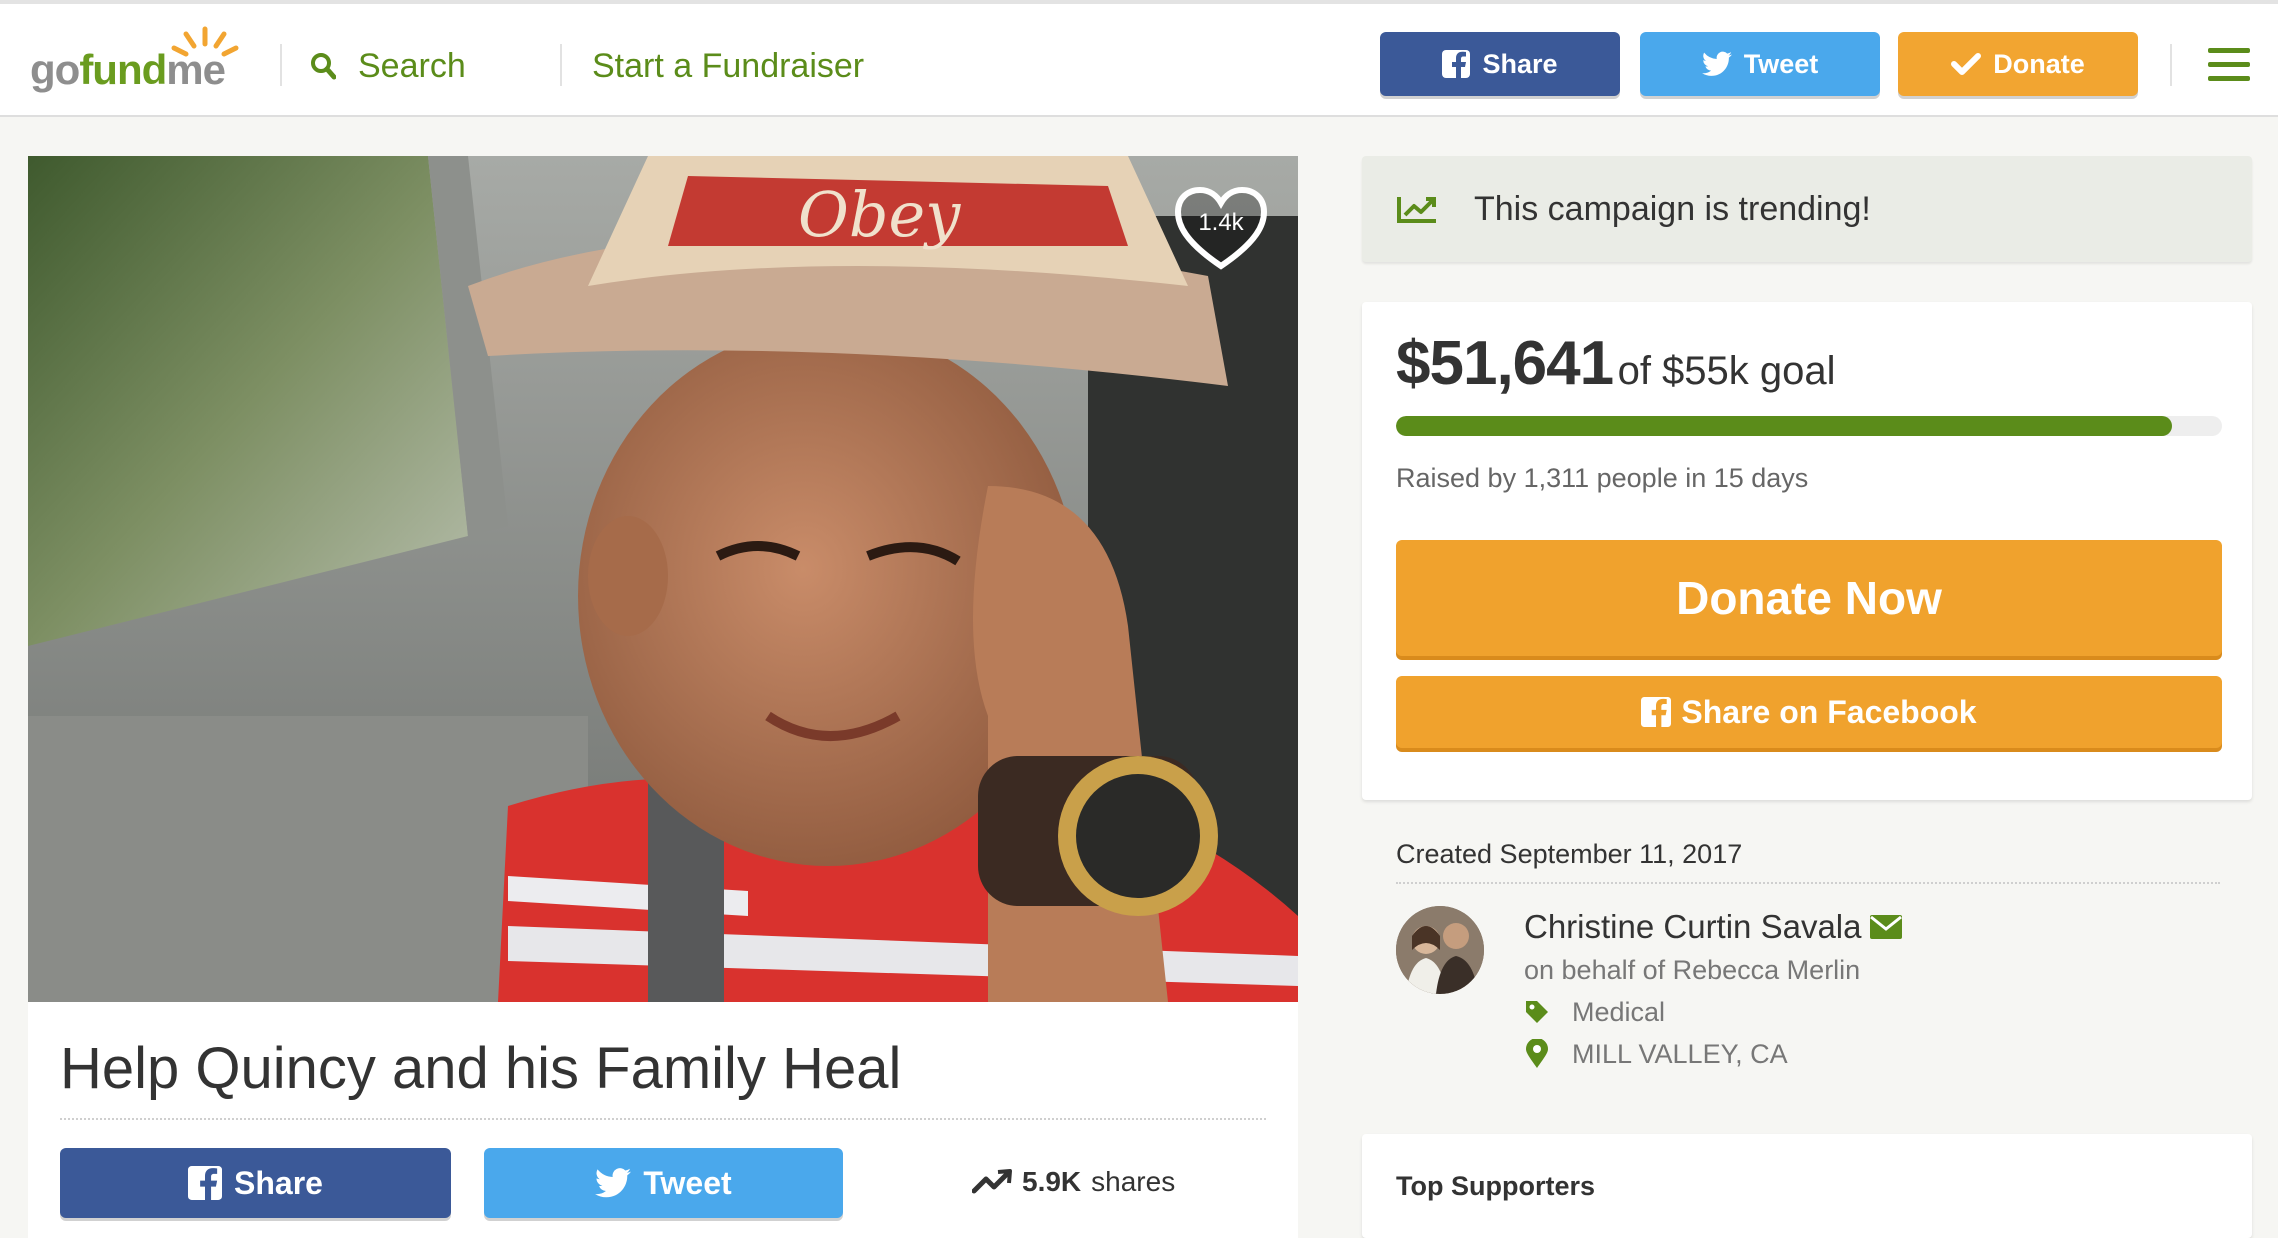 The width and height of the screenshot is (2278, 1238). I want to click on location-label: MILL VALLEY, CA, so click(1680, 1054).